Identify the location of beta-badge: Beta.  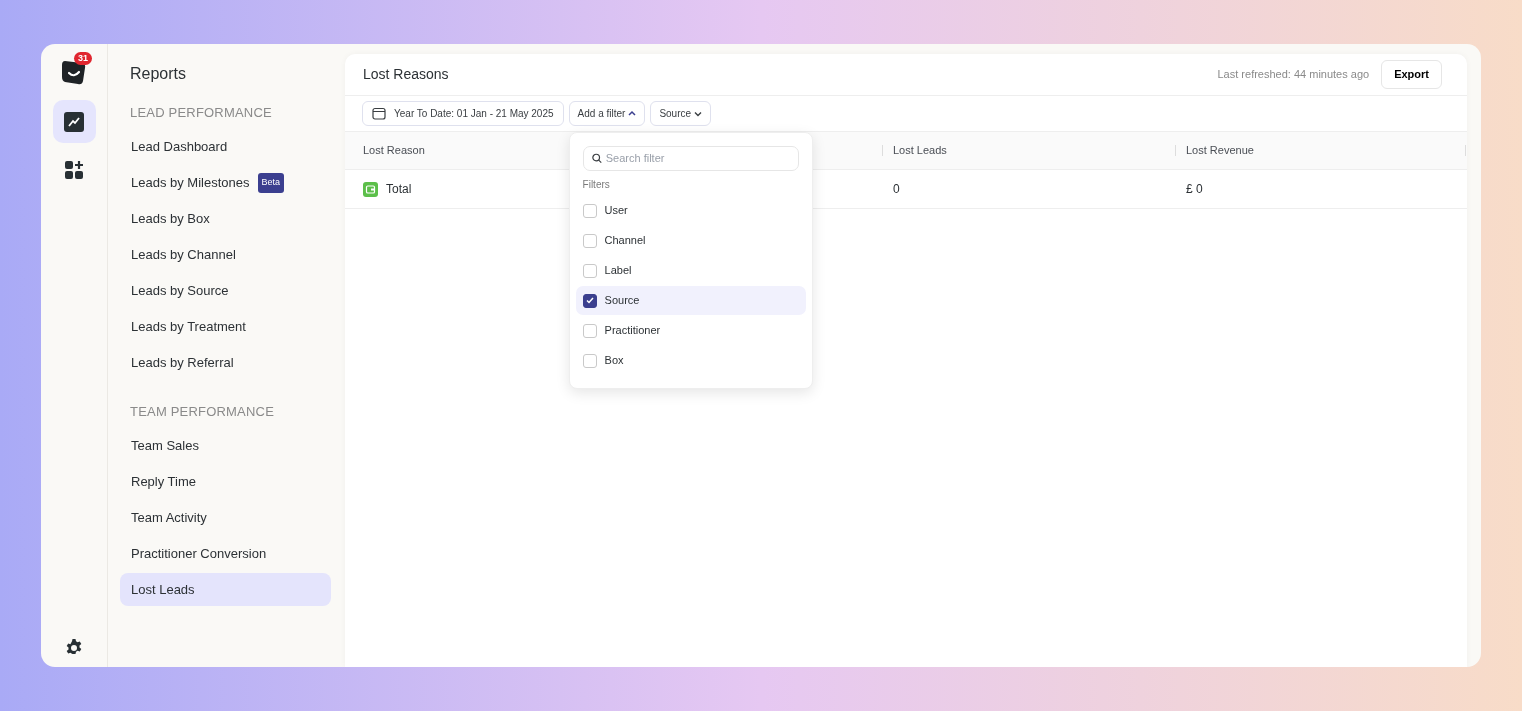
(271, 183).